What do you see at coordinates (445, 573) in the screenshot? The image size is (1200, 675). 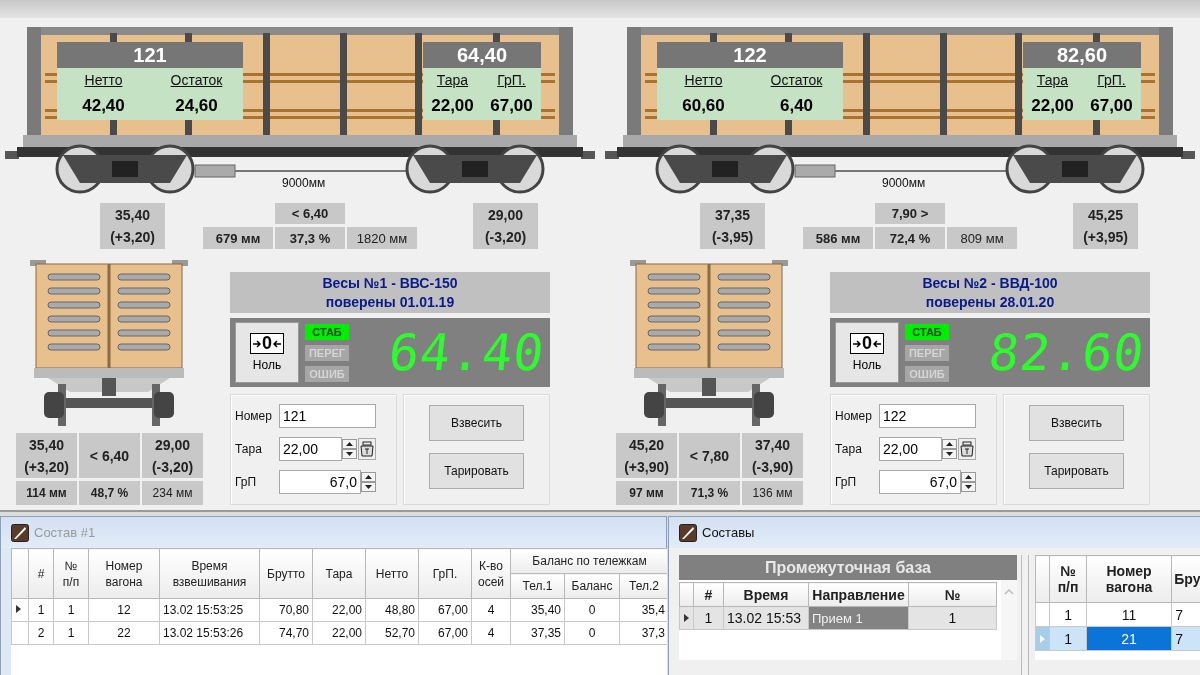 I see `column-header: ГрП.` at bounding box center [445, 573].